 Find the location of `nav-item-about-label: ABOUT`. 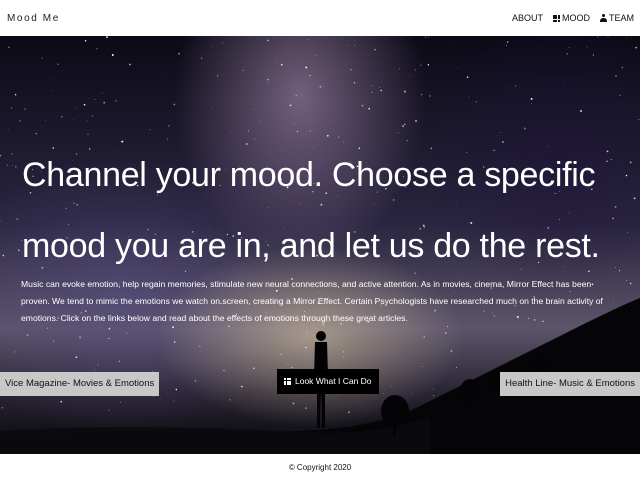

nav-item-about-label: ABOUT is located at coordinates (527, 18).